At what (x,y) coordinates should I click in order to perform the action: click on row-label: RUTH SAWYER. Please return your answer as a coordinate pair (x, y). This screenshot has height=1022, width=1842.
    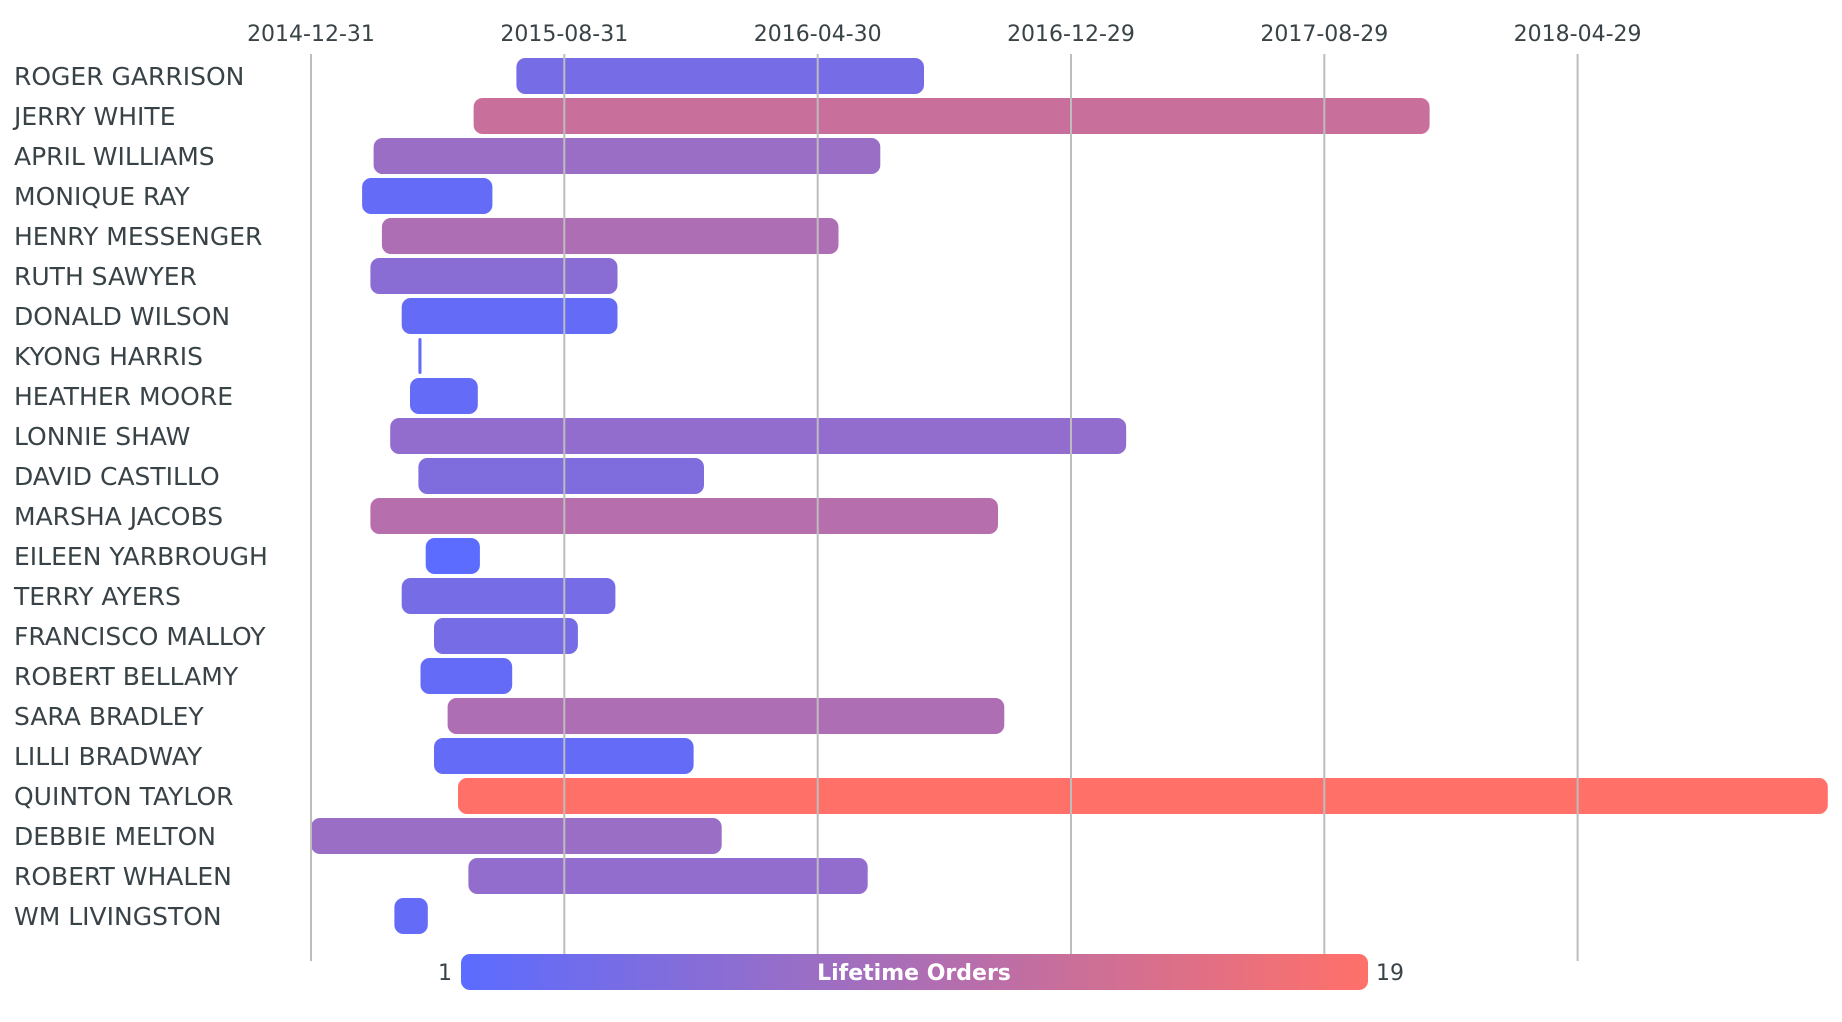
    Looking at the image, I should click on (105, 276).